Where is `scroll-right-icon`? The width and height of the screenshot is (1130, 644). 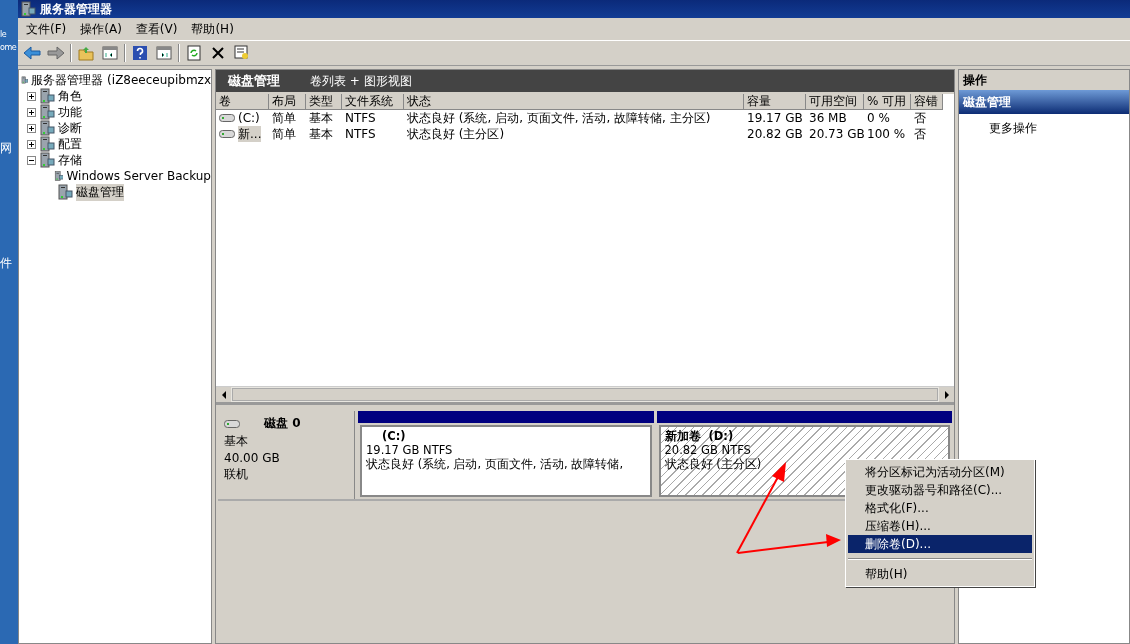
scroll-right-icon is located at coordinates (946, 394).